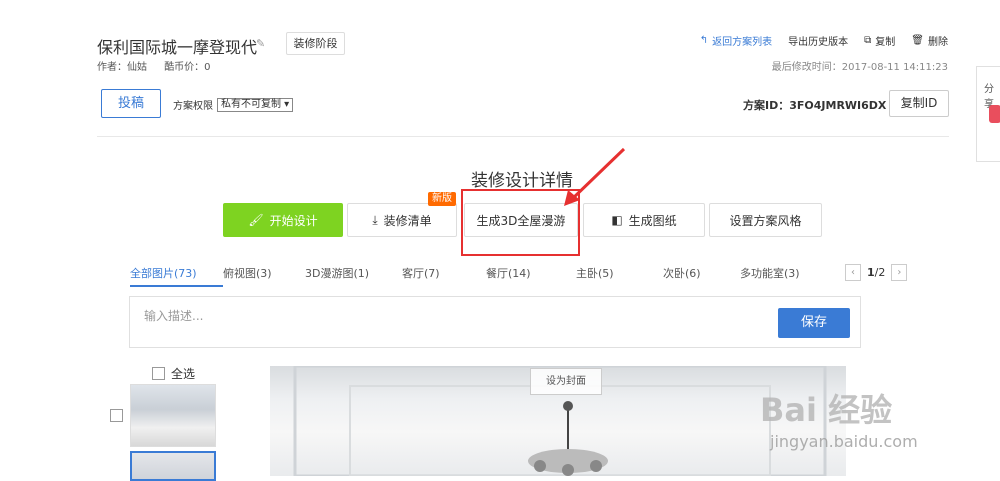 This screenshot has width=1000, height=481. What do you see at coordinates (917, 40) in the screenshot?
I see `trash-icon: 🗑` at bounding box center [917, 40].